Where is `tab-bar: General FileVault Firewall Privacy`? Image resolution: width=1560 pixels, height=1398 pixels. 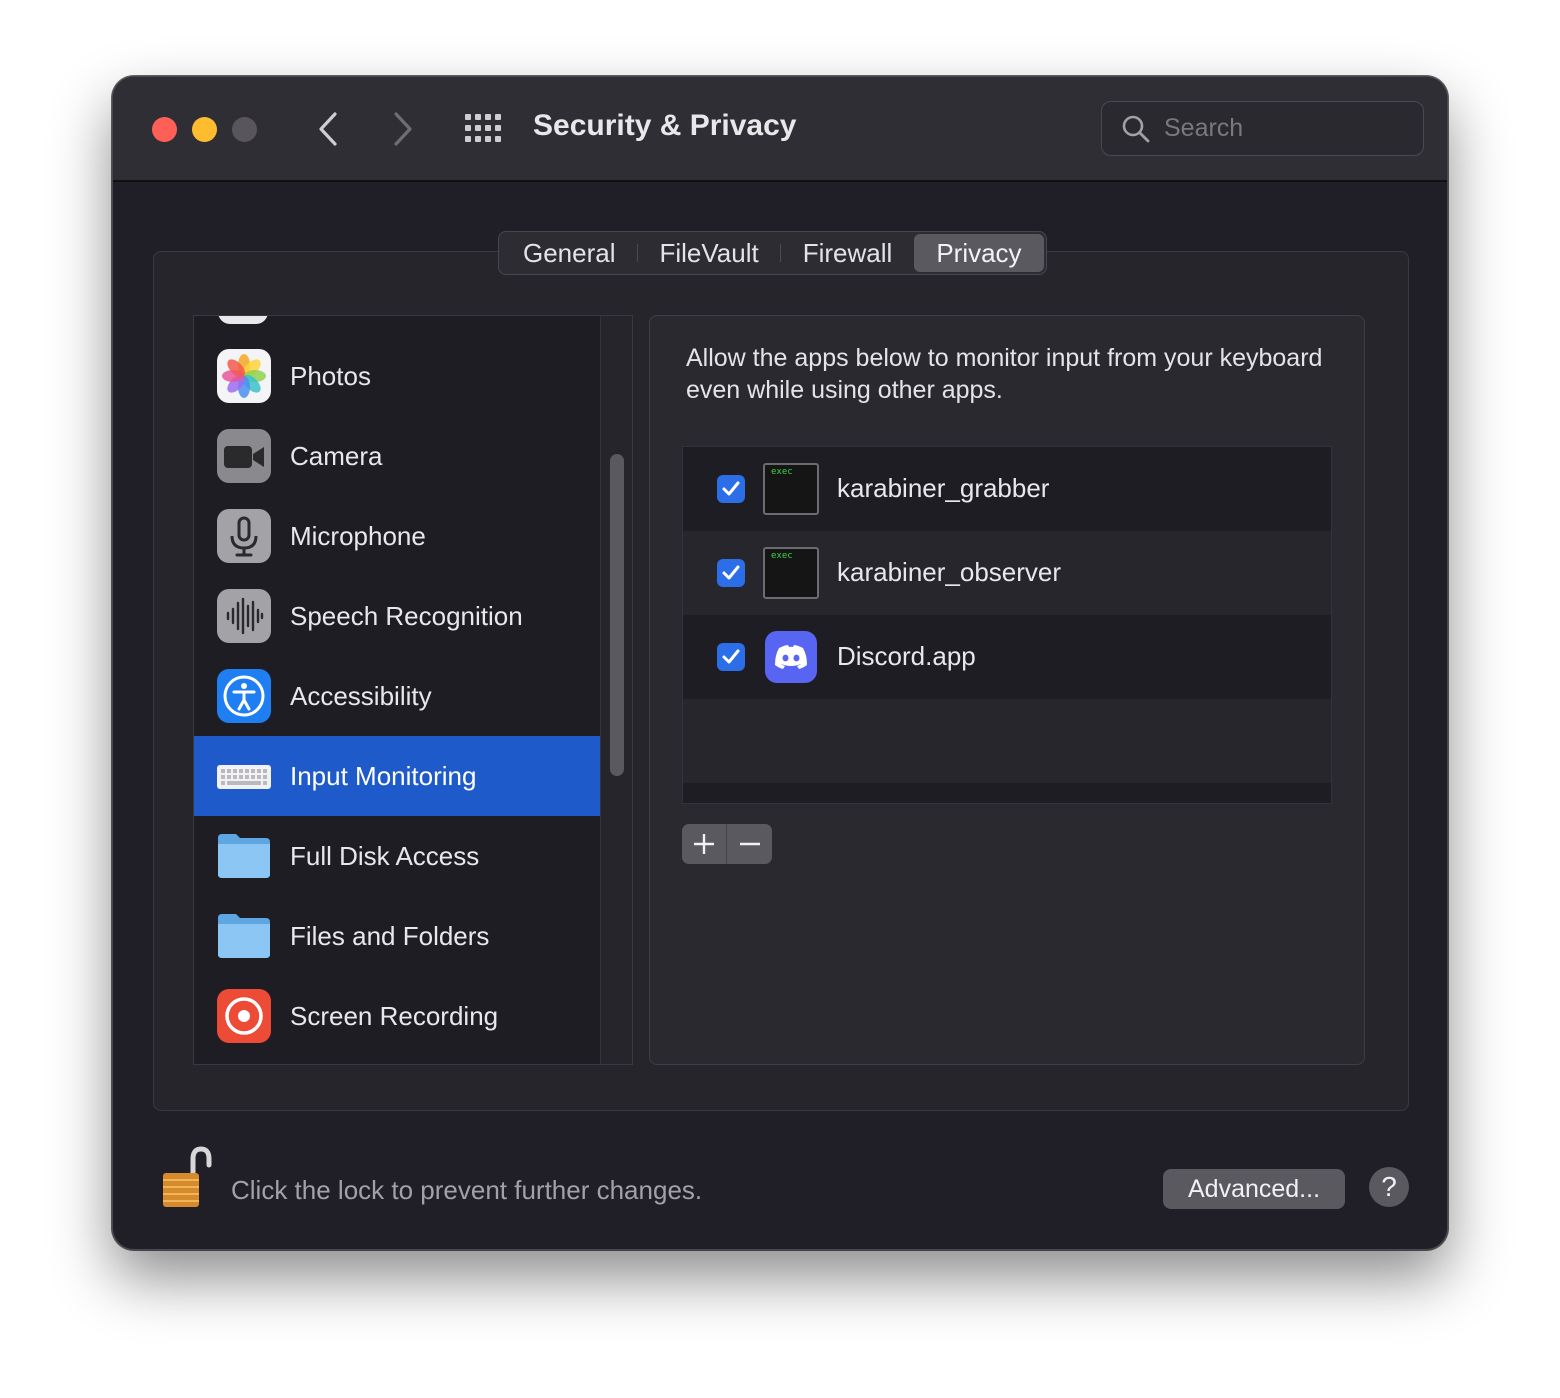
tab-bar: General FileVault Firewall Privacy is located at coordinates (772, 253).